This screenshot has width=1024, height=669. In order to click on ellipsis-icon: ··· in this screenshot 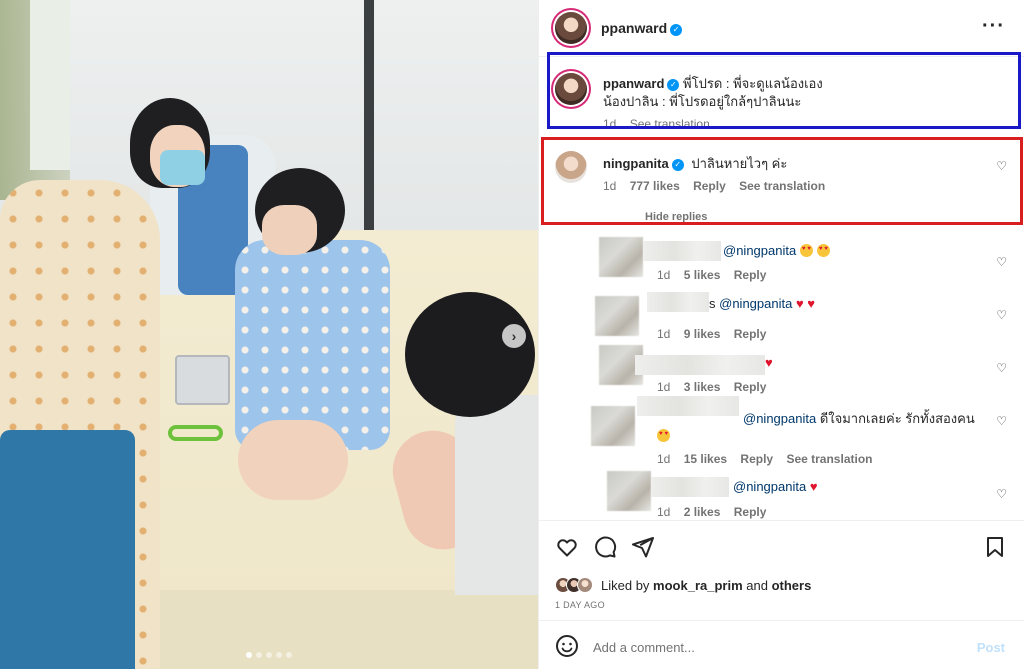, I will do `click(993, 26)`.